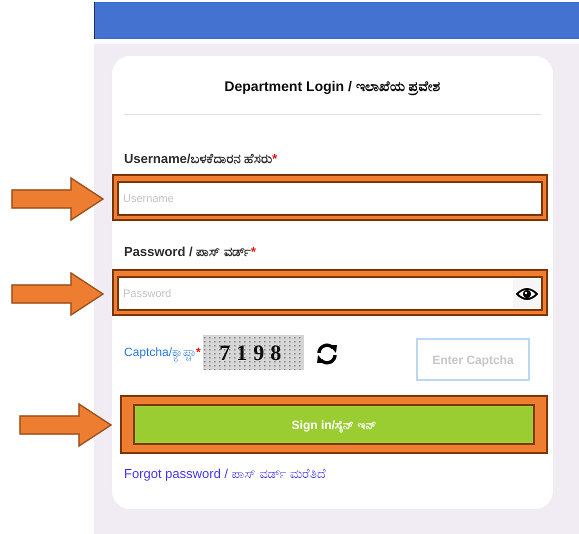  Describe the element at coordinates (330, 198) in the screenshot. I see `input-field: Username` at that location.